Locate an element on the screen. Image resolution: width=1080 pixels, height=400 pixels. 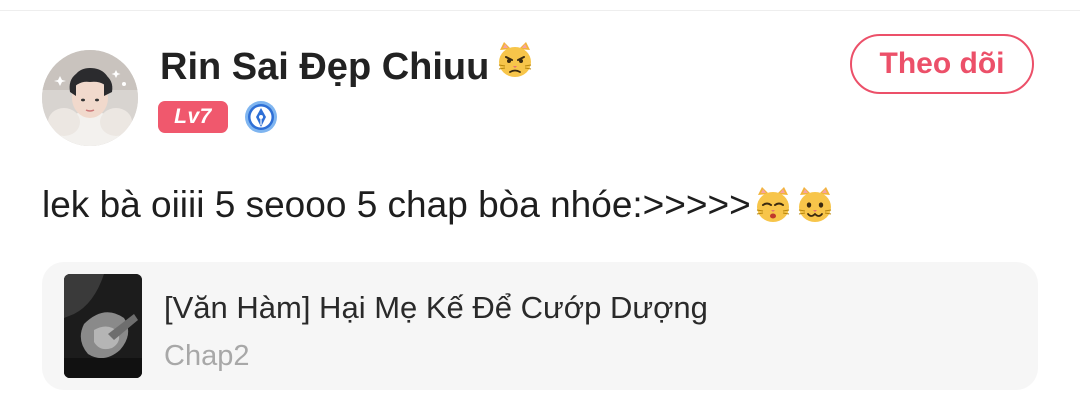
username-text: Rin Sai Đẹp Chiuu is located at coordinates (325, 67).